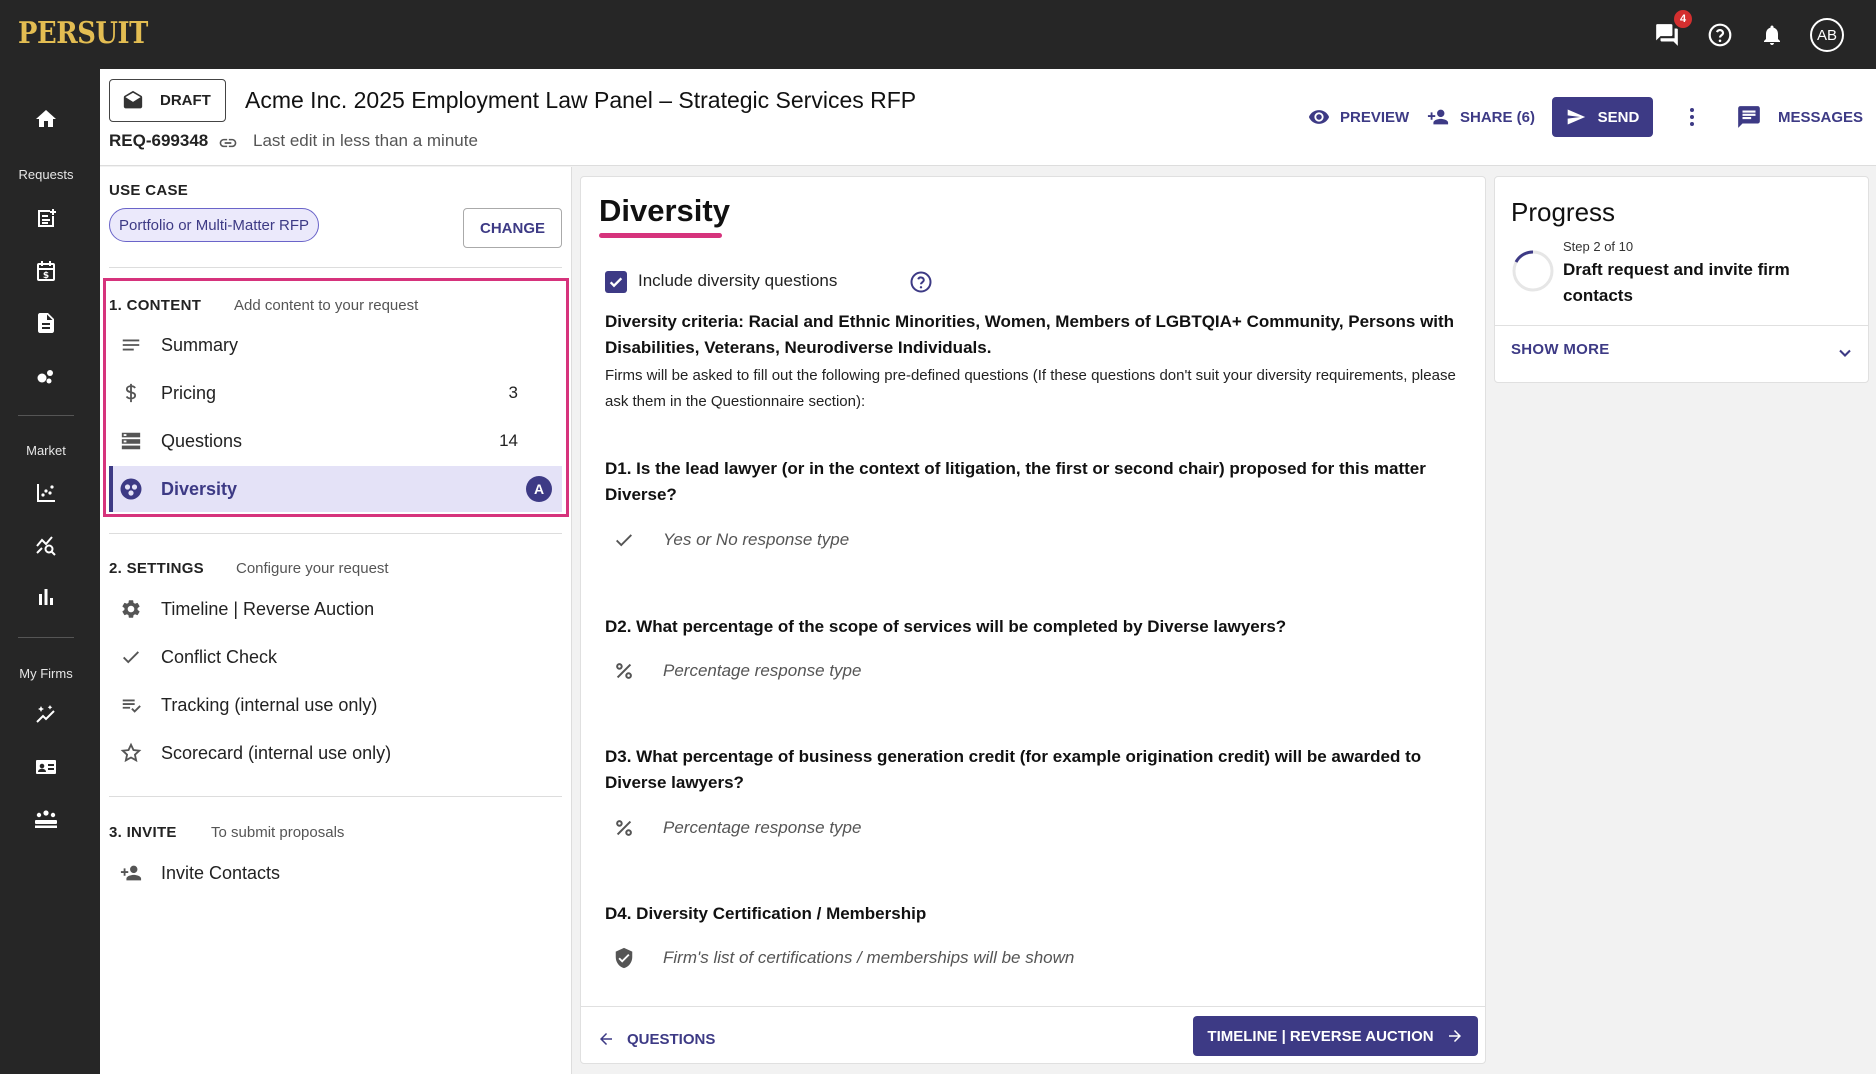 Image resolution: width=1876 pixels, height=1074 pixels. I want to click on sidebar-item-label: Scorecard (internal use only), so click(276, 752).